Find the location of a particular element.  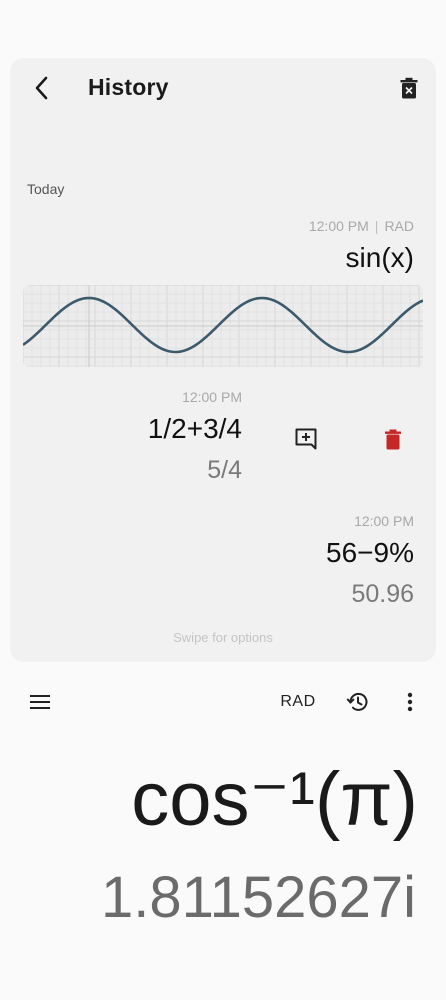

insert-button is located at coordinates (306, 439).